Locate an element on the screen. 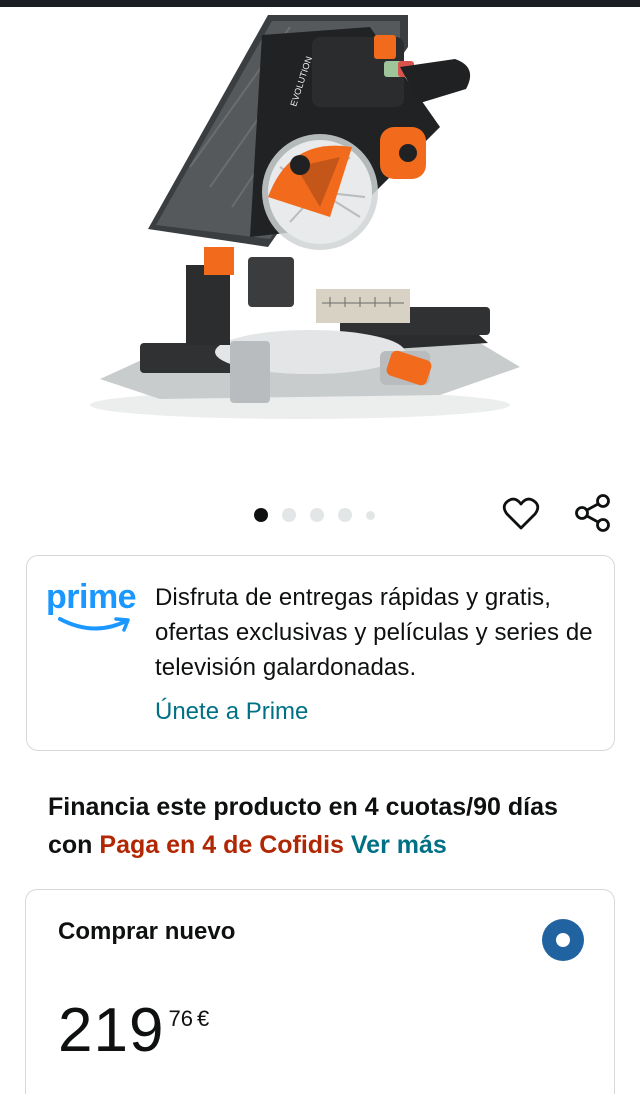  price: 219 76 € is located at coordinates (133, 1031).